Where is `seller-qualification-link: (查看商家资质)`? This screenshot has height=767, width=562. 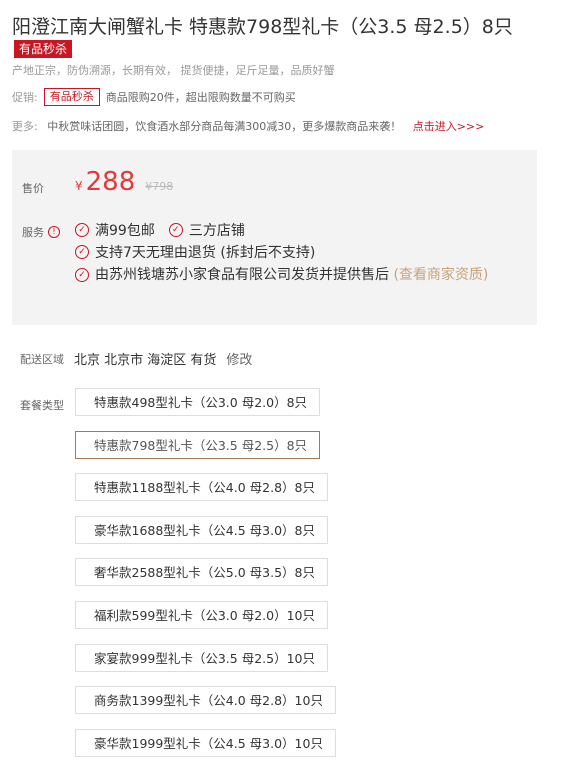 seller-qualification-link: (查看商家资质) is located at coordinates (440, 275).